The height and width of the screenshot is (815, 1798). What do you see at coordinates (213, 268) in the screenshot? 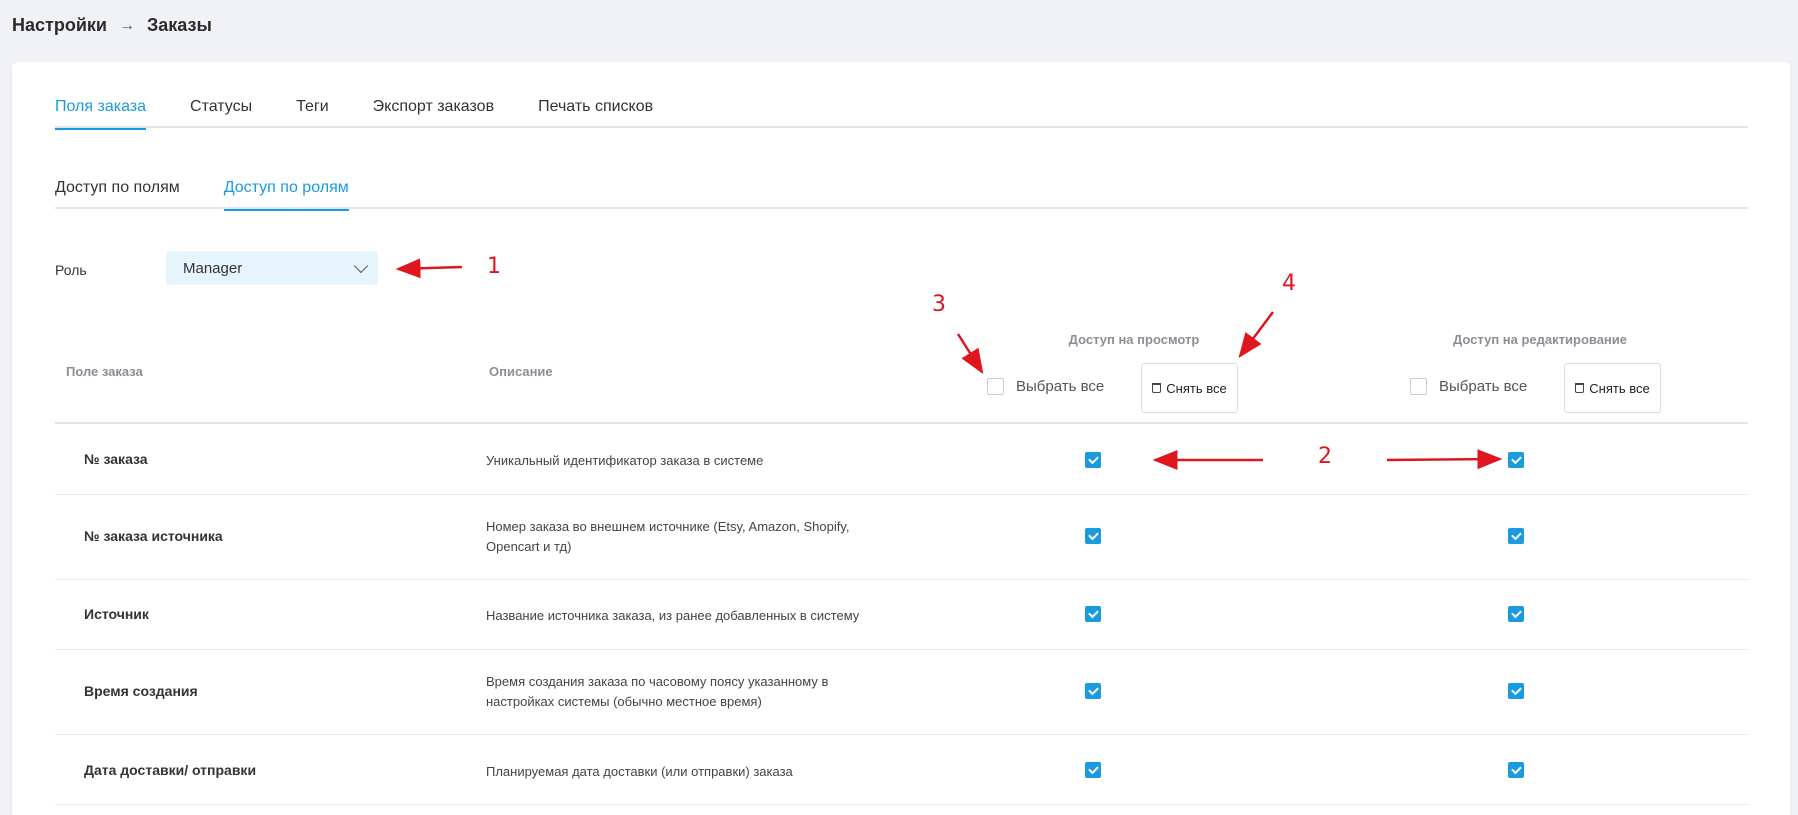
I see `role-select-value: Manager` at bounding box center [213, 268].